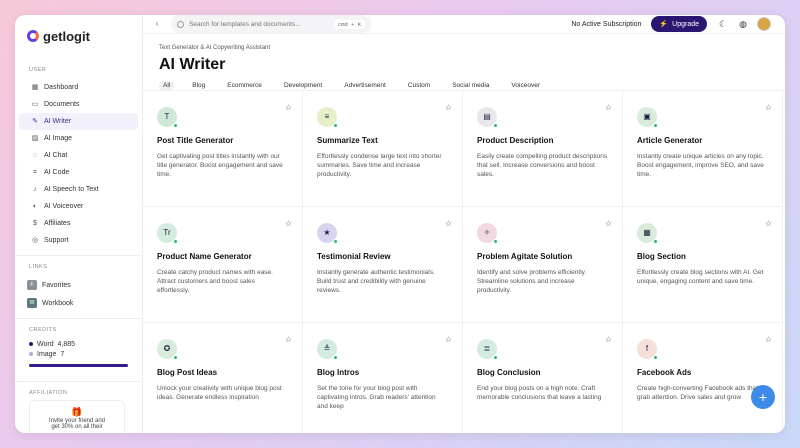 This screenshot has height=448, width=800. Describe the element at coordinates (525, 85) in the screenshot. I see `tab-voiceover: Voiceover` at that location.